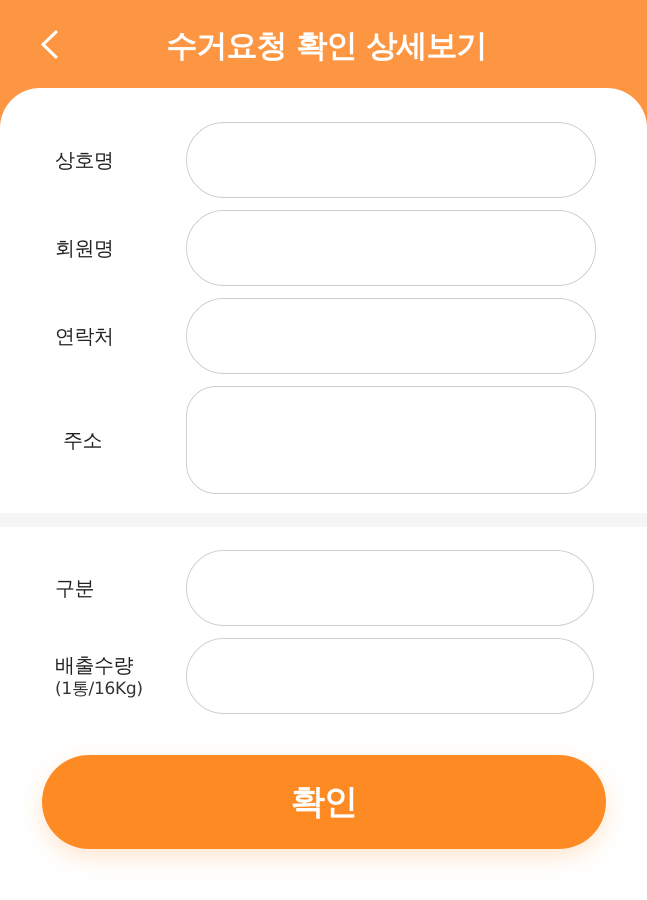  What do you see at coordinates (82, 440) in the screenshot?
I see `field-label: 주소` at bounding box center [82, 440].